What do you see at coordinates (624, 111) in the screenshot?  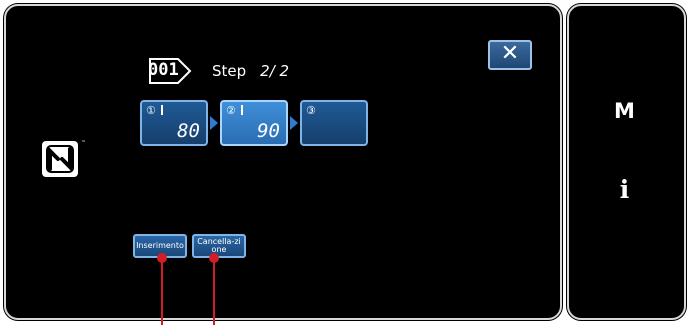 I see `menu-button: M` at bounding box center [624, 111].